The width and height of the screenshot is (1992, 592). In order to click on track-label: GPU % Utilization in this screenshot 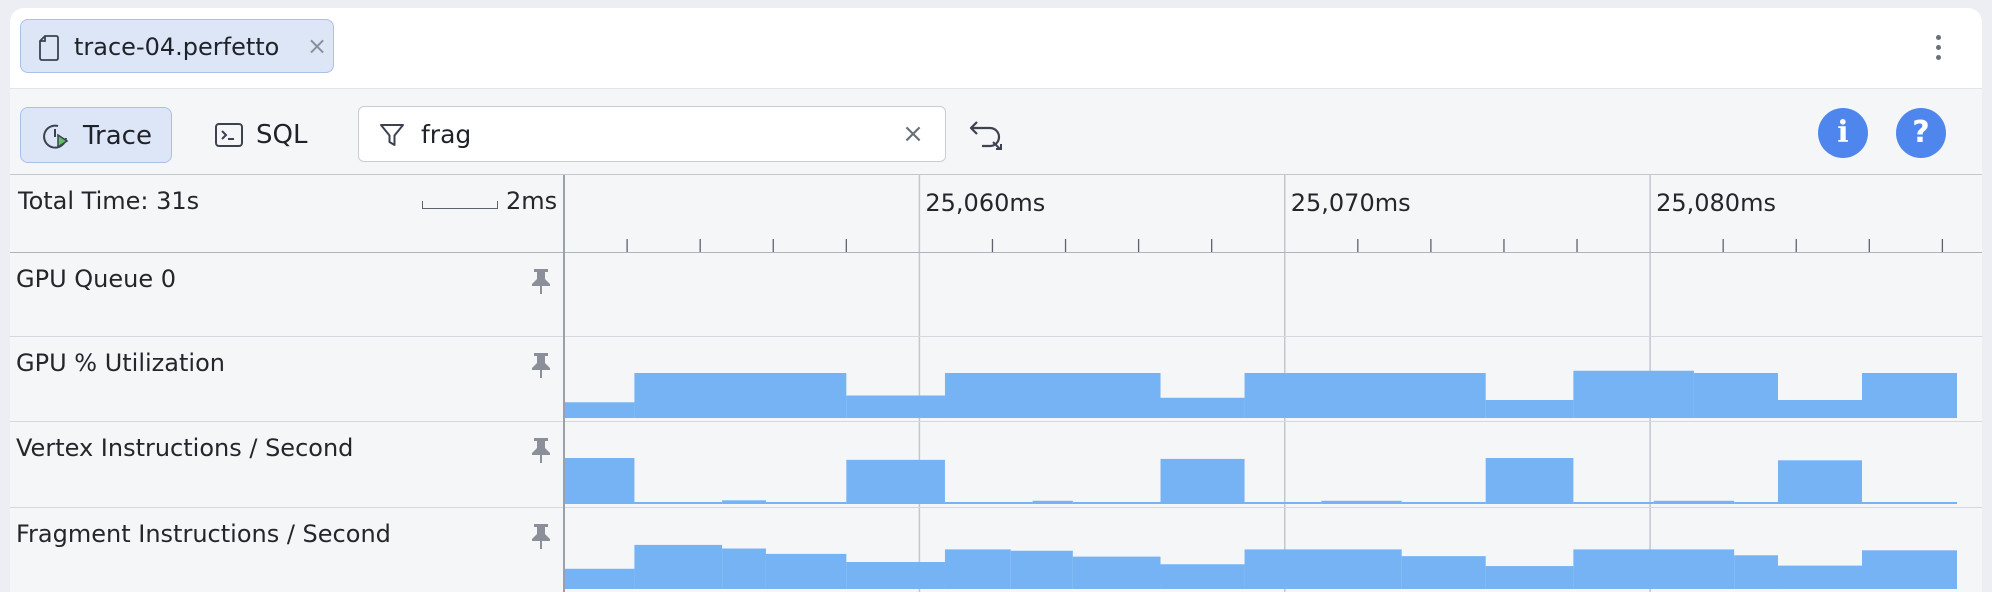, I will do `click(120, 363)`.